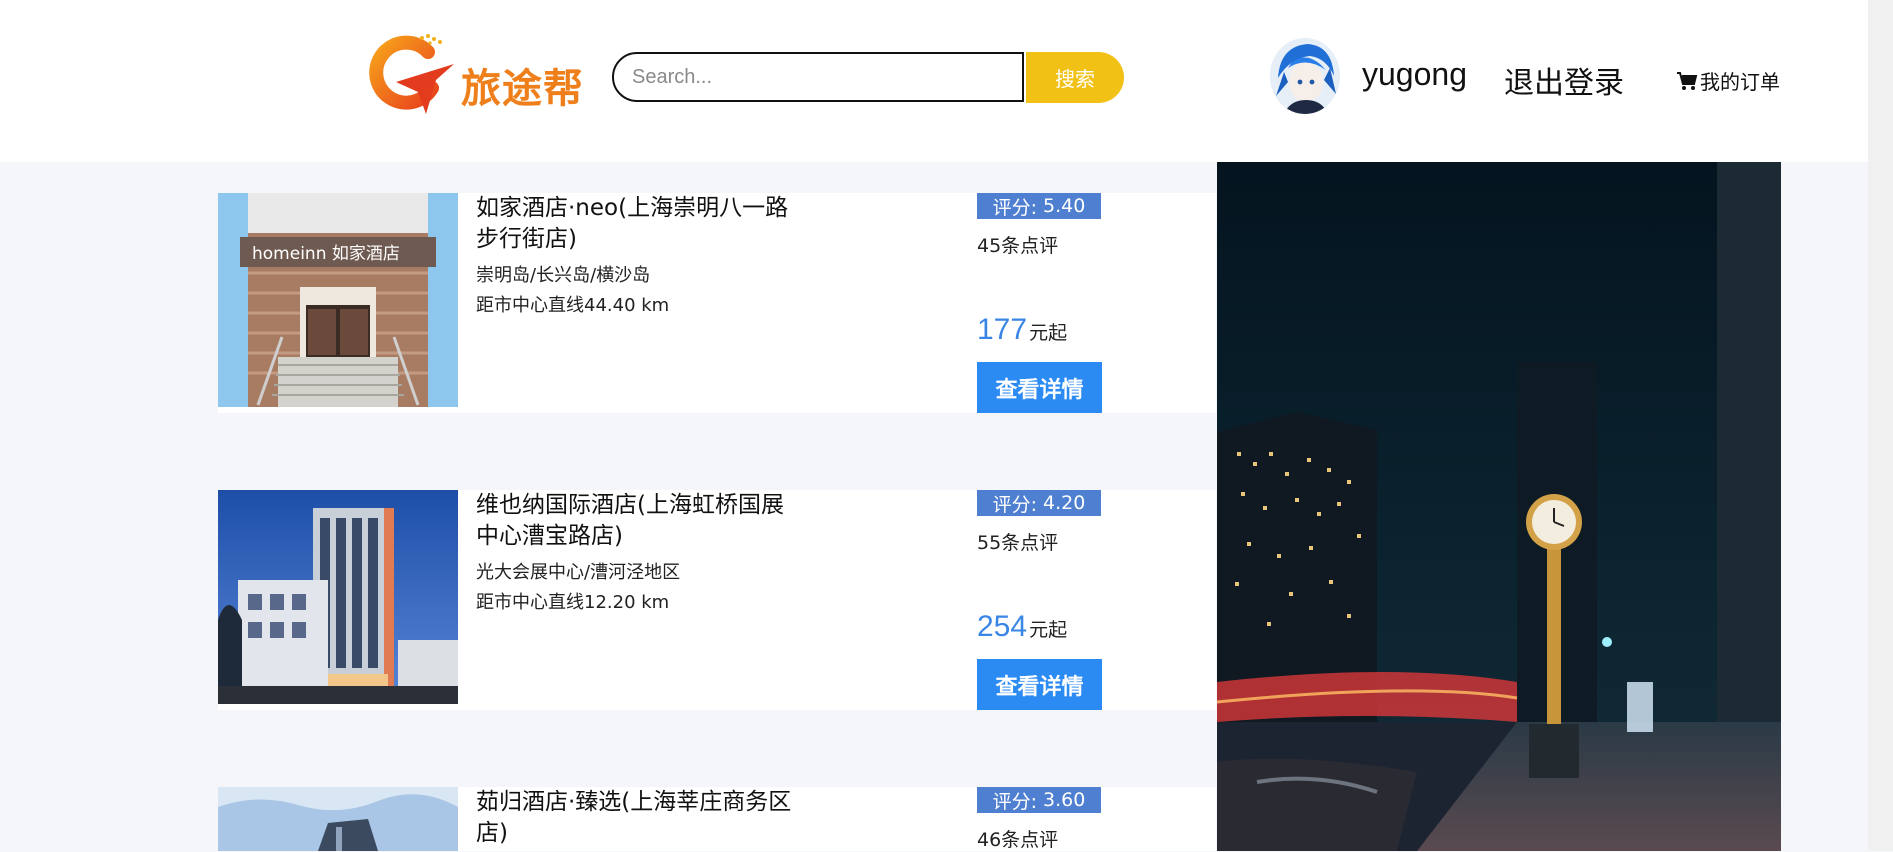 Image resolution: width=1893 pixels, height=852 pixels. I want to click on rating-value: 5.40, so click(1064, 206).